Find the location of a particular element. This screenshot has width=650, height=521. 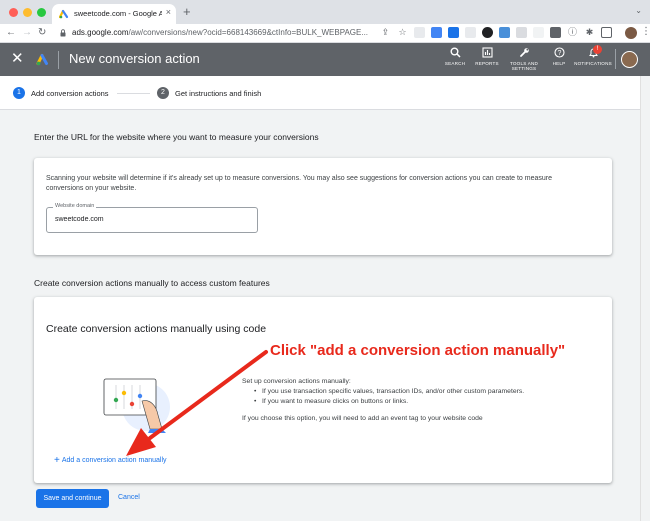

step1-number: 1 is located at coordinates (19, 93).